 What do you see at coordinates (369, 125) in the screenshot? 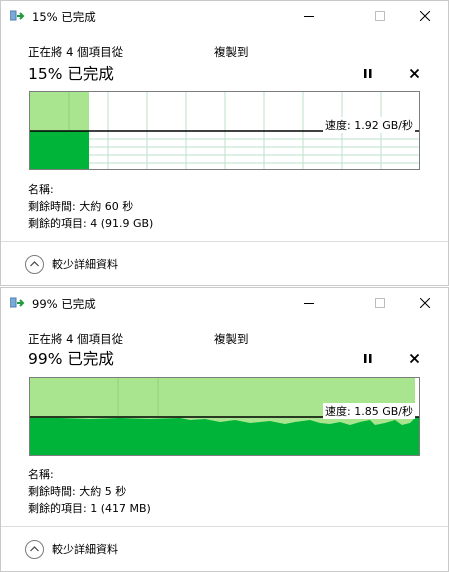
I see `speed-label: 速度: 1.92 GB/秒` at bounding box center [369, 125].